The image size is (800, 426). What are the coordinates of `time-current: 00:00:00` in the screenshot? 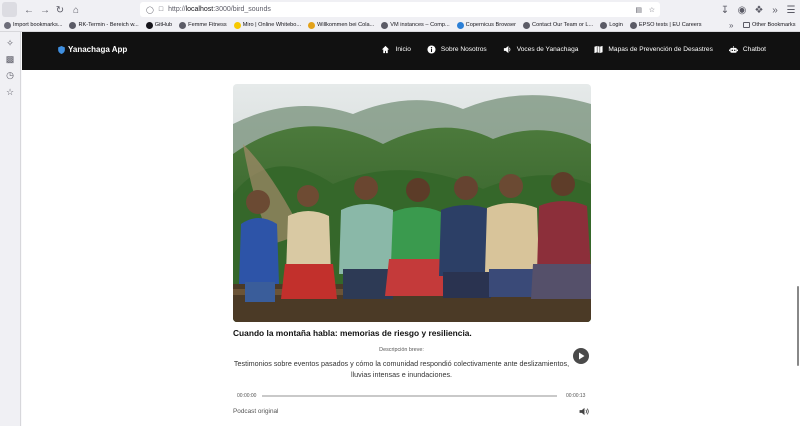 It's located at (247, 396).